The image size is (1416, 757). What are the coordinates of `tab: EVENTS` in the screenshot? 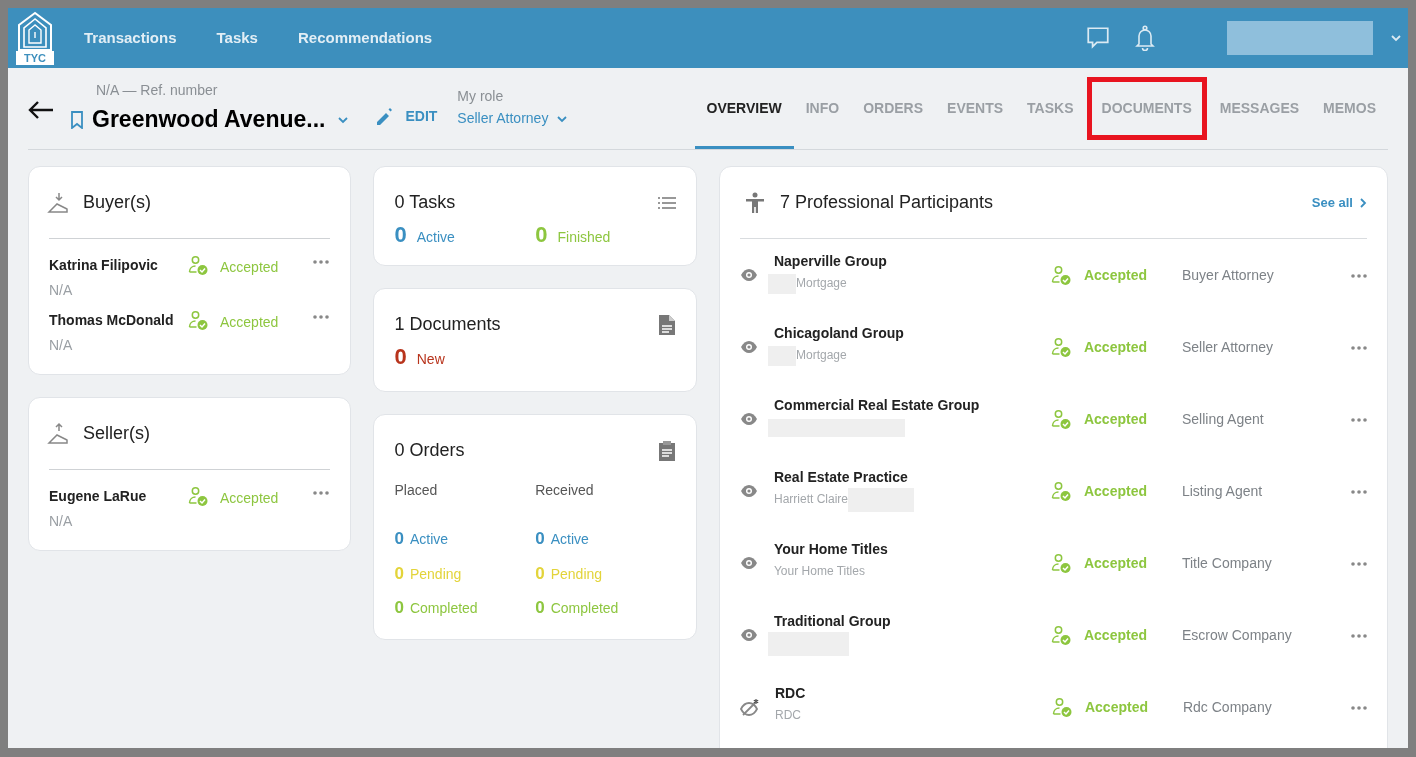 It's located at (975, 108).